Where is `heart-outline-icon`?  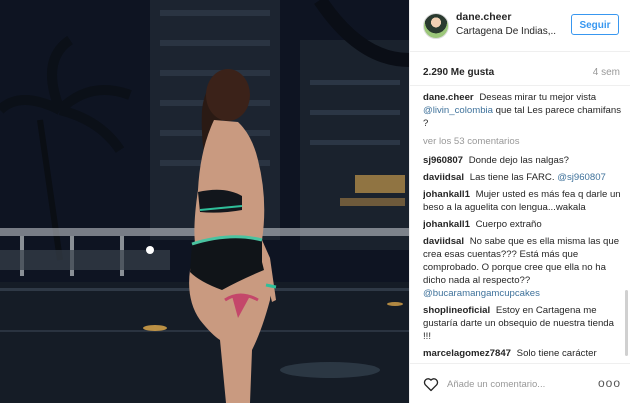 heart-outline-icon is located at coordinates (431, 384).